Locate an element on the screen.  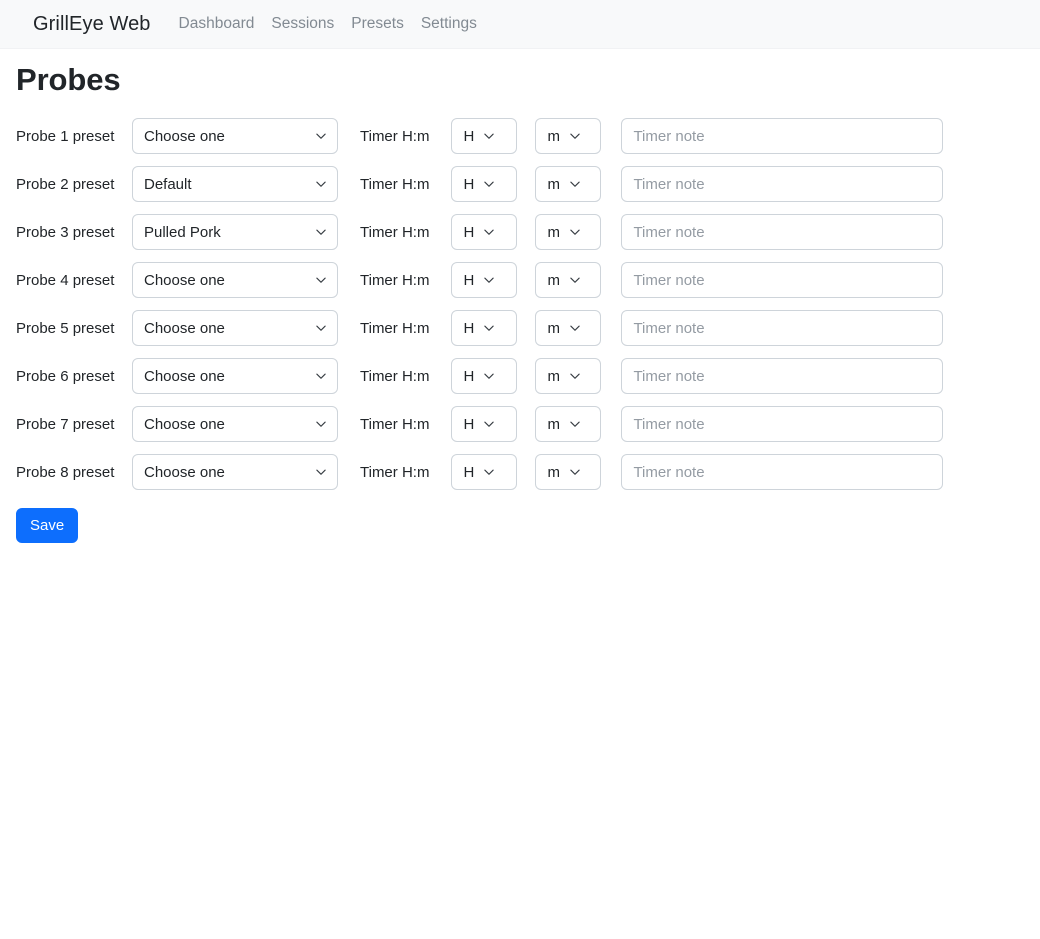
nav-link-settings: Settings is located at coordinates (449, 24).